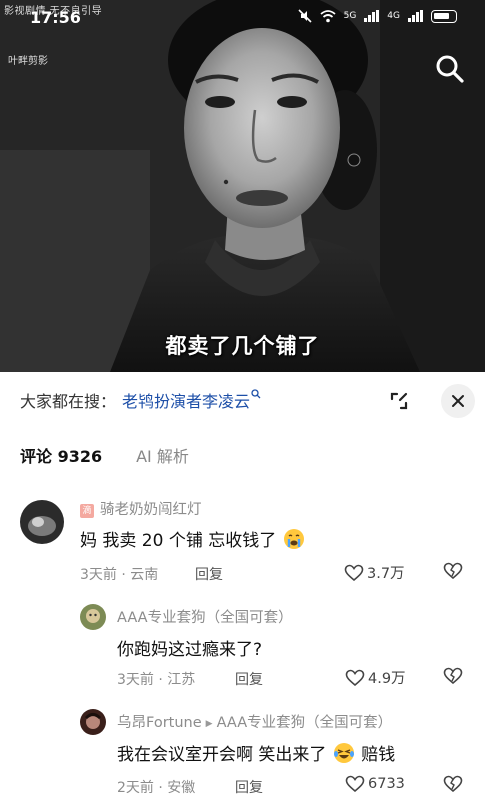 The image size is (485, 800). What do you see at coordinates (156, 788) in the screenshot?
I see `comment-meta: 2天前 · 安徽` at bounding box center [156, 788].